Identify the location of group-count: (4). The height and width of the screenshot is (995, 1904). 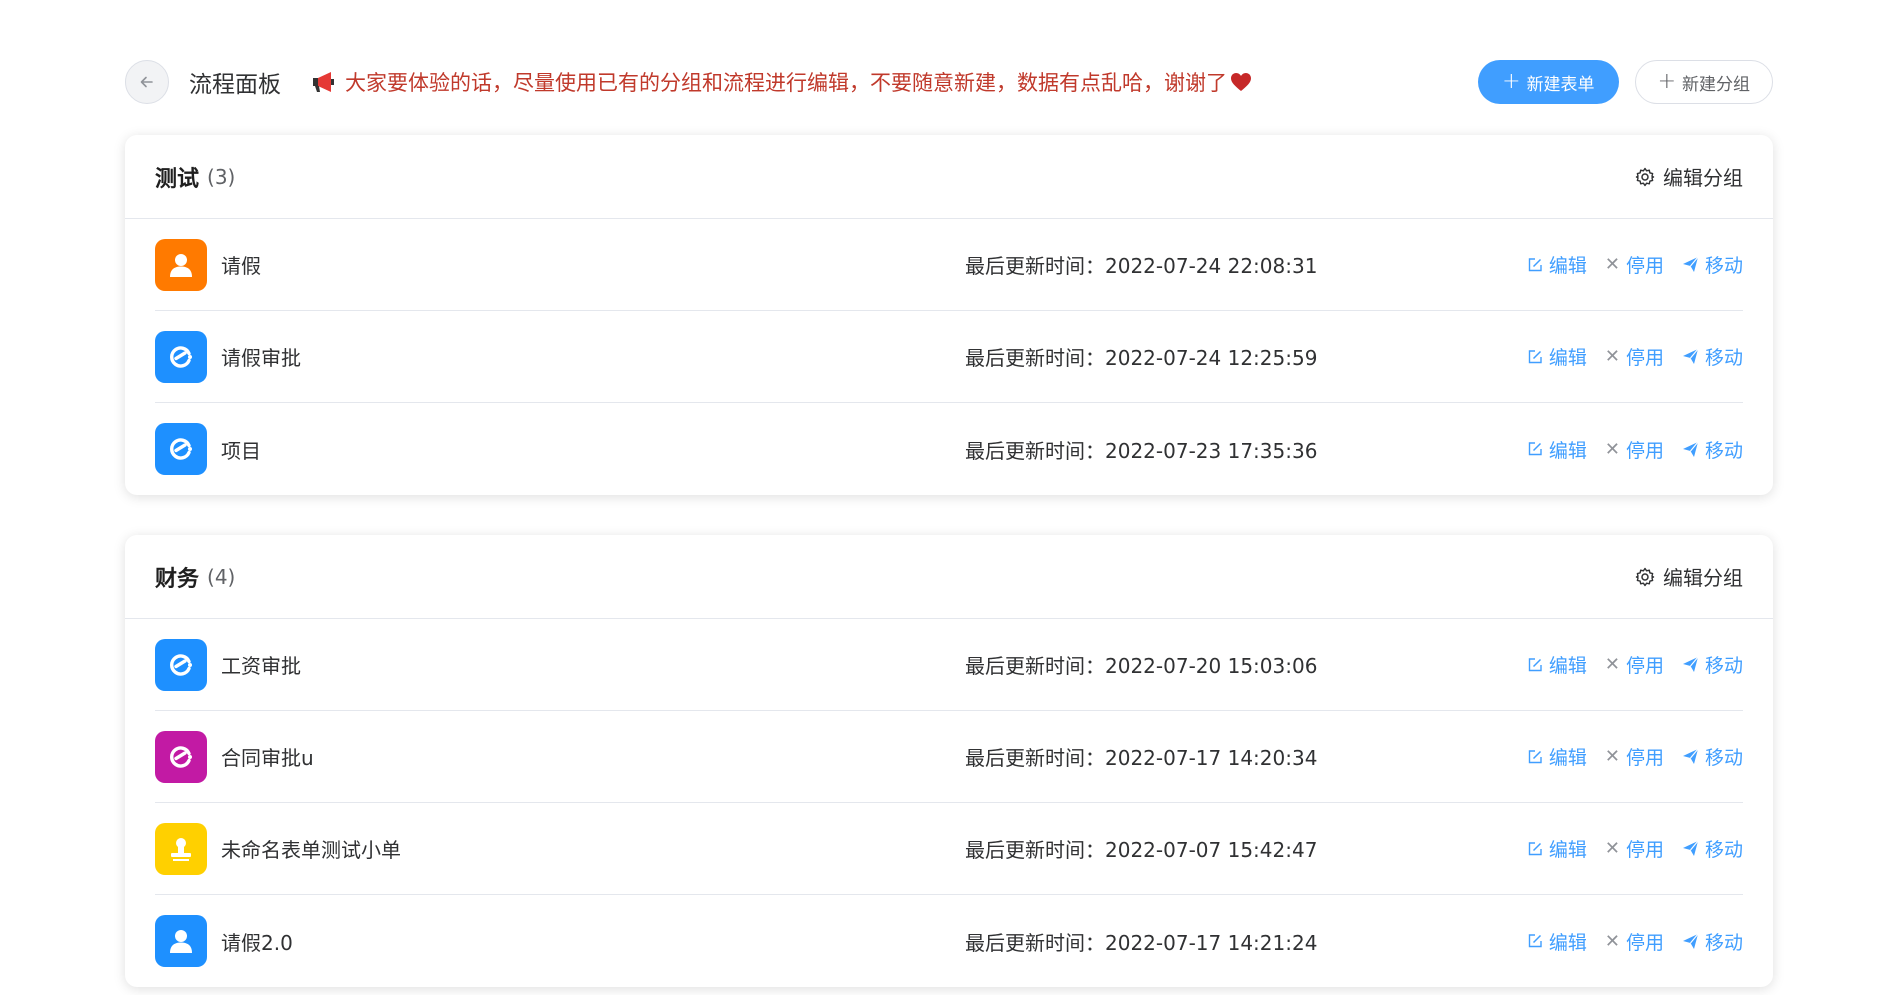
(221, 576).